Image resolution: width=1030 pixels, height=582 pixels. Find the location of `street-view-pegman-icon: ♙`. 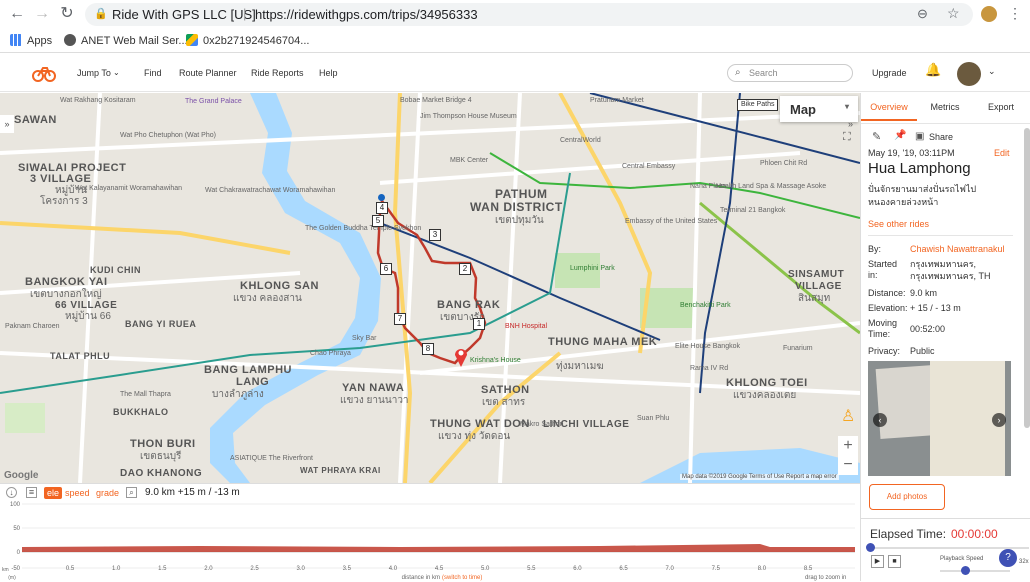

street-view-pegman-icon: ♙ is located at coordinates (848, 417).